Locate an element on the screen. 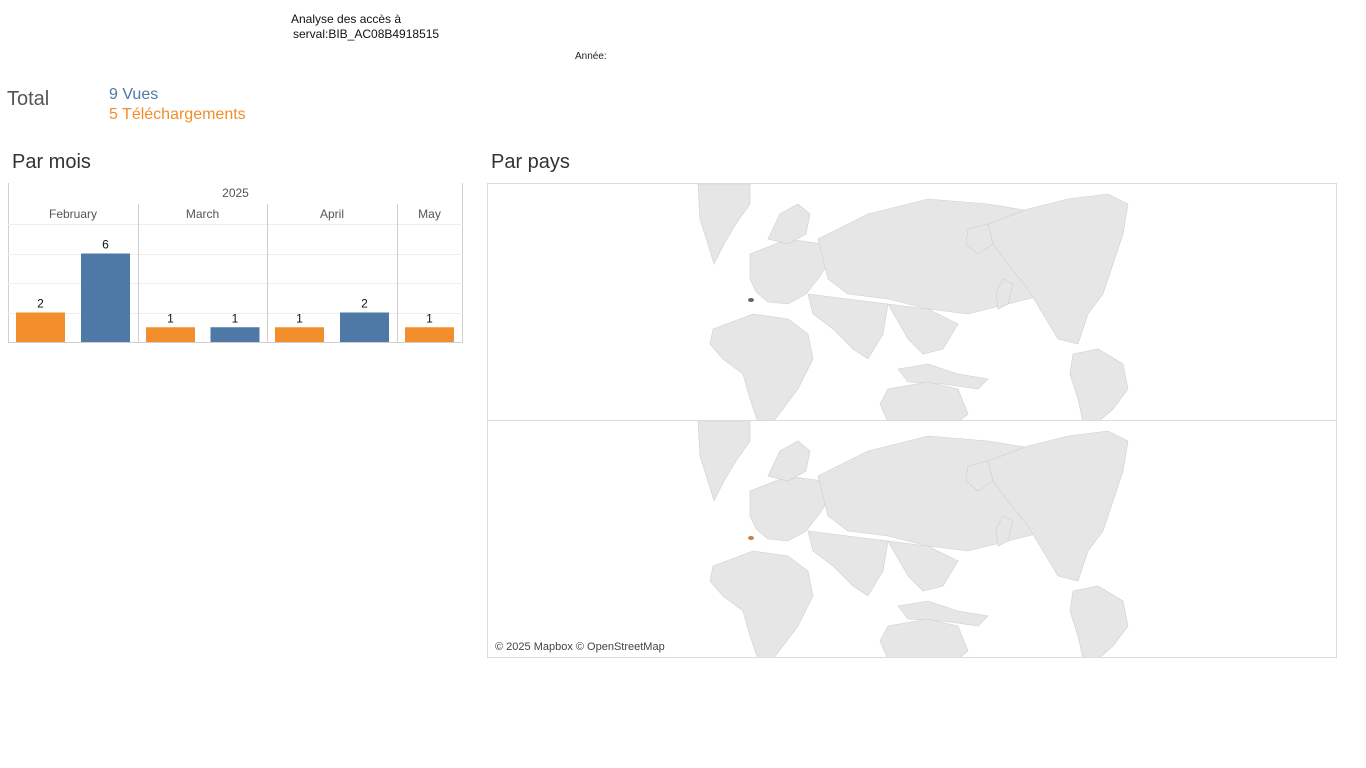  bar-downloads-february is located at coordinates (40, 327).